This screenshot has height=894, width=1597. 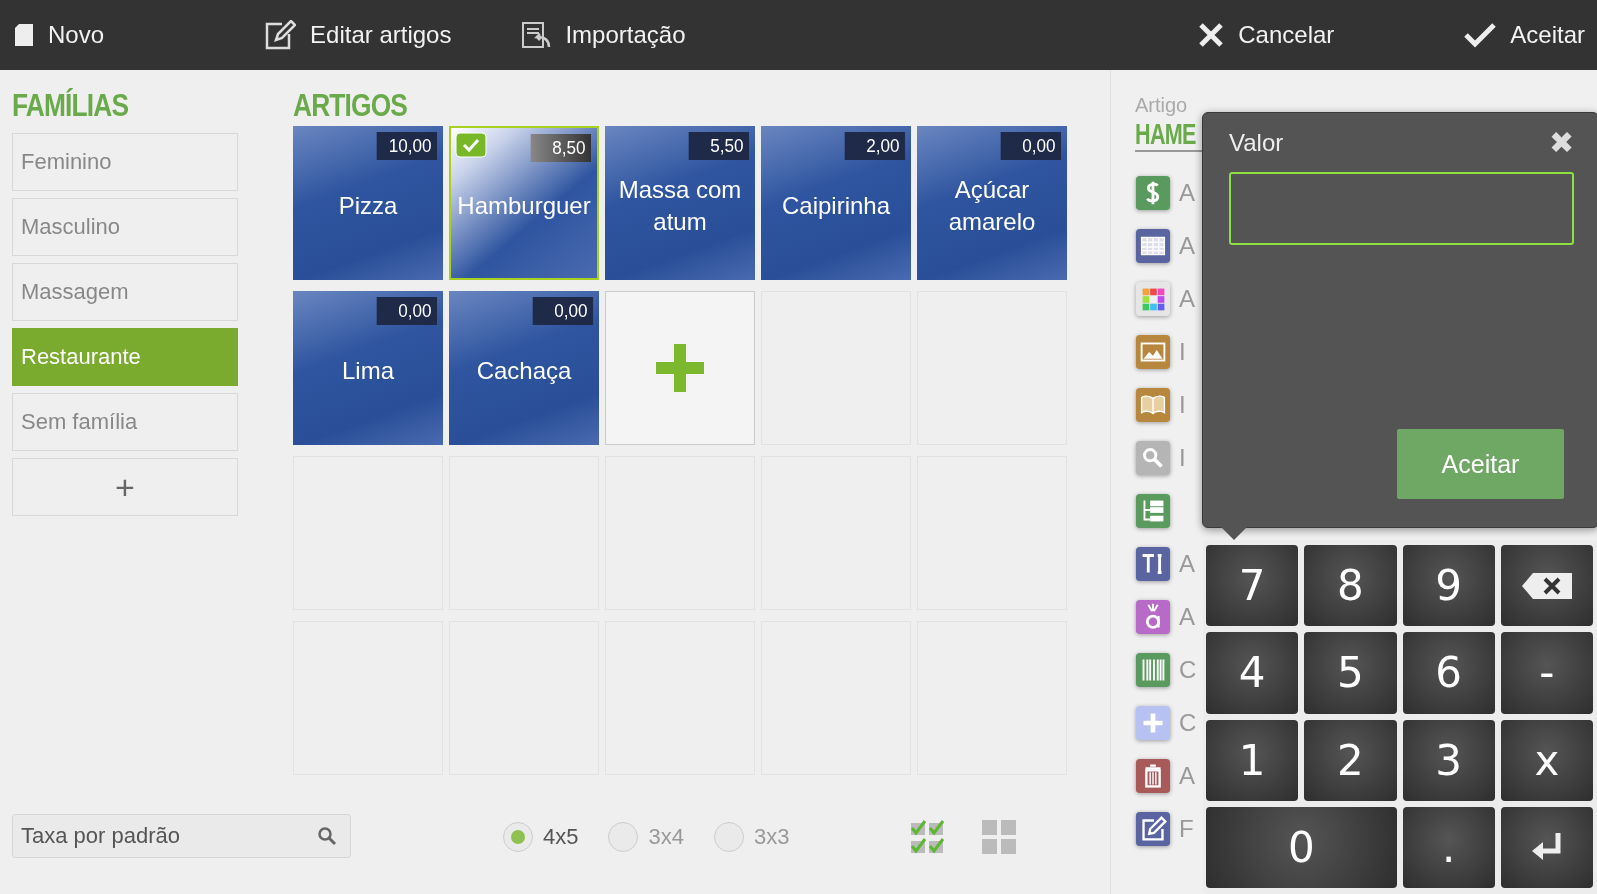 I want to click on articles-heading: ARTIGOS, so click(x=351, y=106).